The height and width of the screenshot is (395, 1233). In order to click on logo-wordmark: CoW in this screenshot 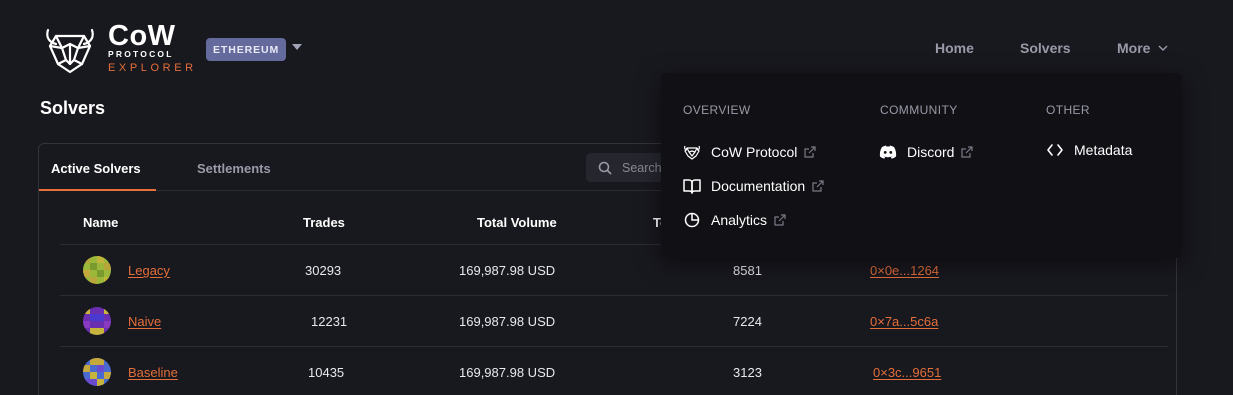, I will do `click(142, 36)`.